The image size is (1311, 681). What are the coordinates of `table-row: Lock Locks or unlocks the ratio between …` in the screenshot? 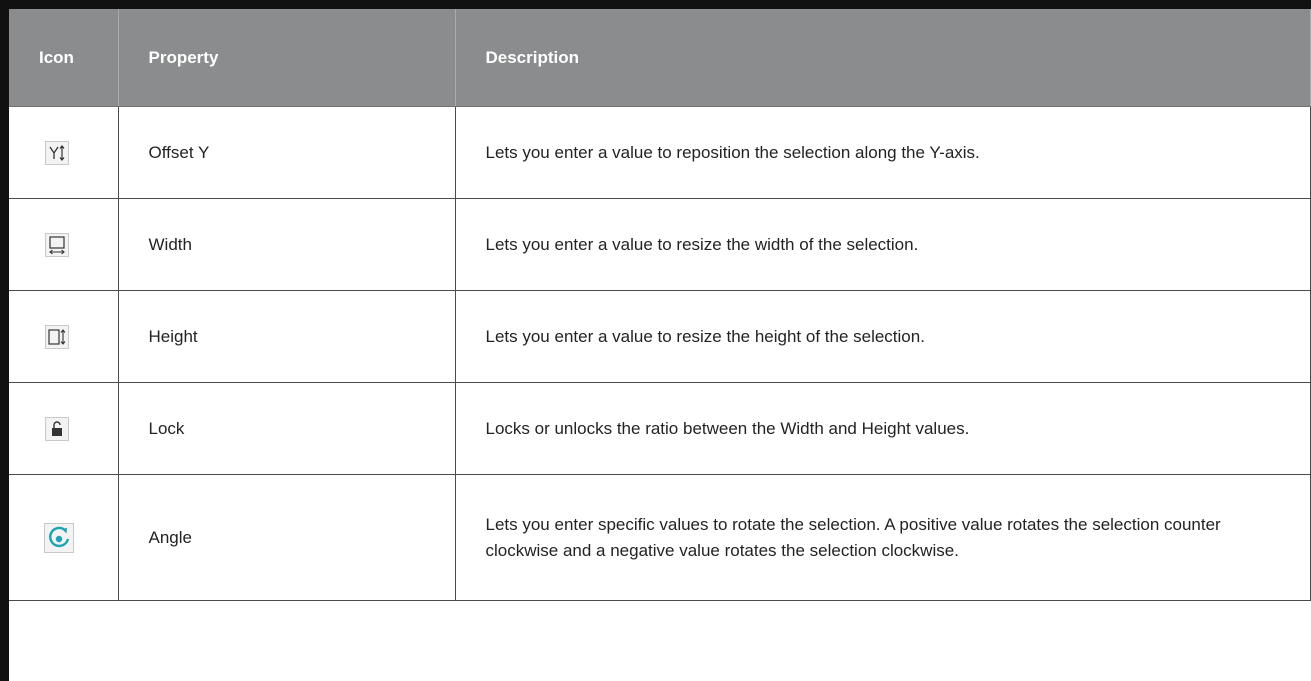 It's located at (660, 428).